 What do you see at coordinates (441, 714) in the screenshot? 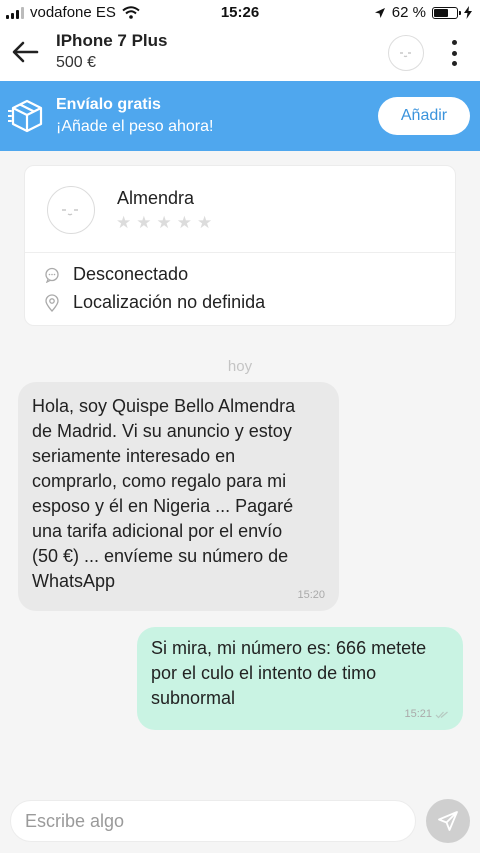
I see `double-check-icon` at bounding box center [441, 714].